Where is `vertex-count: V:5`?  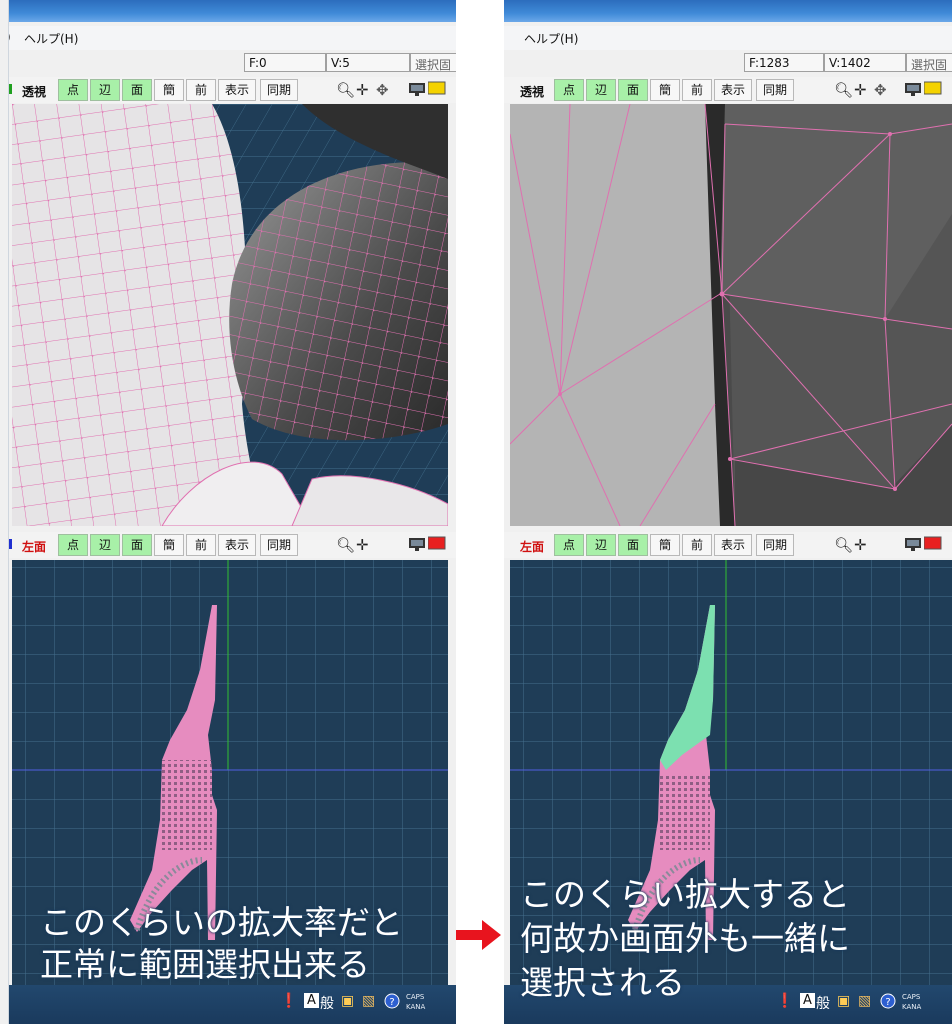
vertex-count: V:5 is located at coordinates (368, 62).